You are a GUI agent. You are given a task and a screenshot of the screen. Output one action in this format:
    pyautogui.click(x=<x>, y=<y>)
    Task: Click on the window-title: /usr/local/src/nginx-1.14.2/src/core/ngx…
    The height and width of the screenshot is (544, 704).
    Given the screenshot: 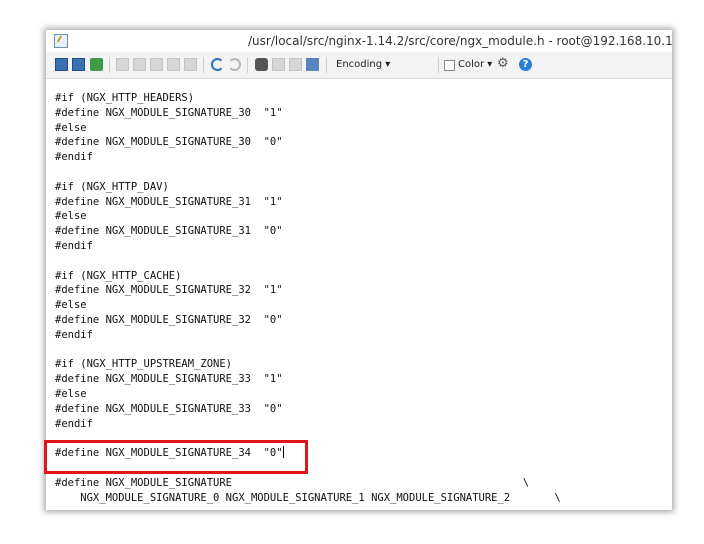 What is the action you would take?
    pyautogui.click(x=460, y=41)
    